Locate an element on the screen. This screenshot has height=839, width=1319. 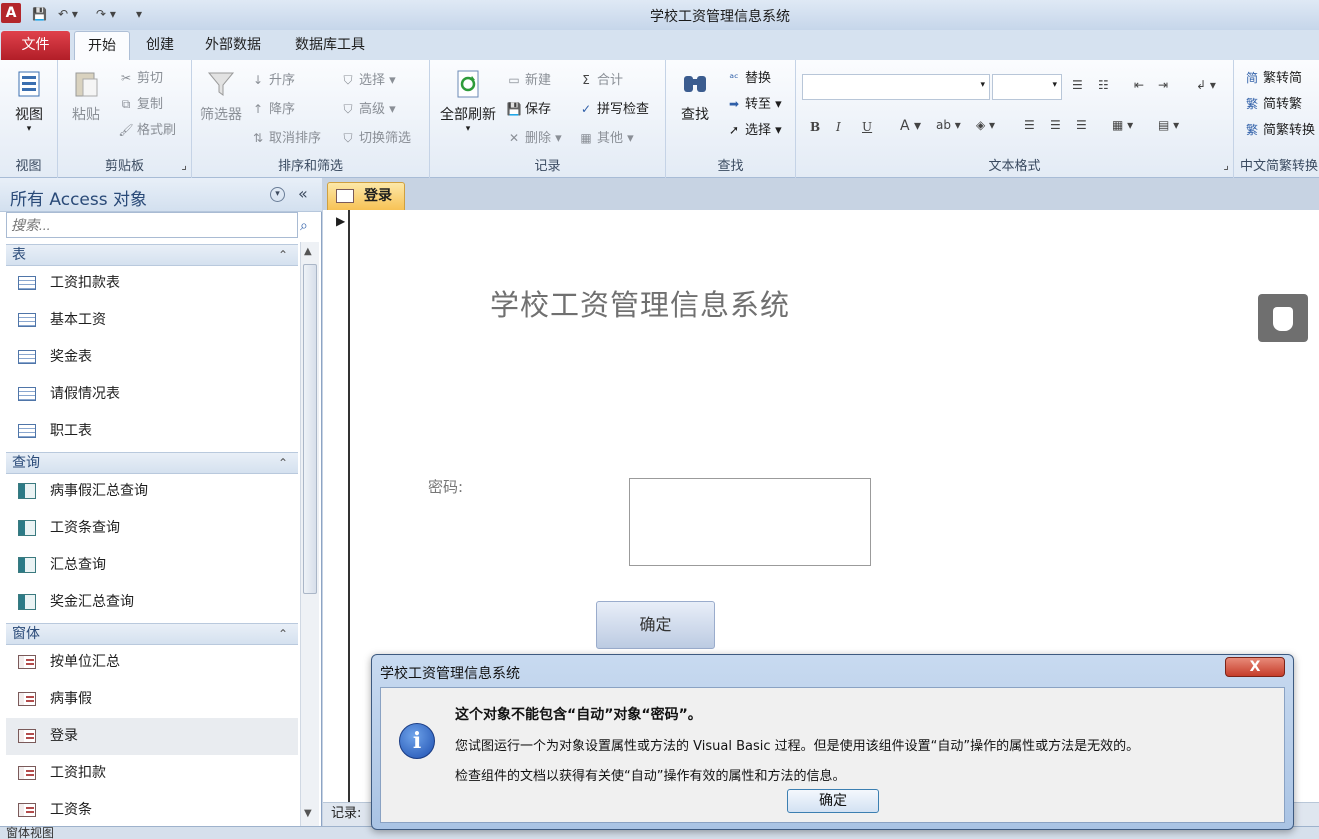
chinese-convert-button: 繁简繁转换 is located at coordinates (1279, 128).